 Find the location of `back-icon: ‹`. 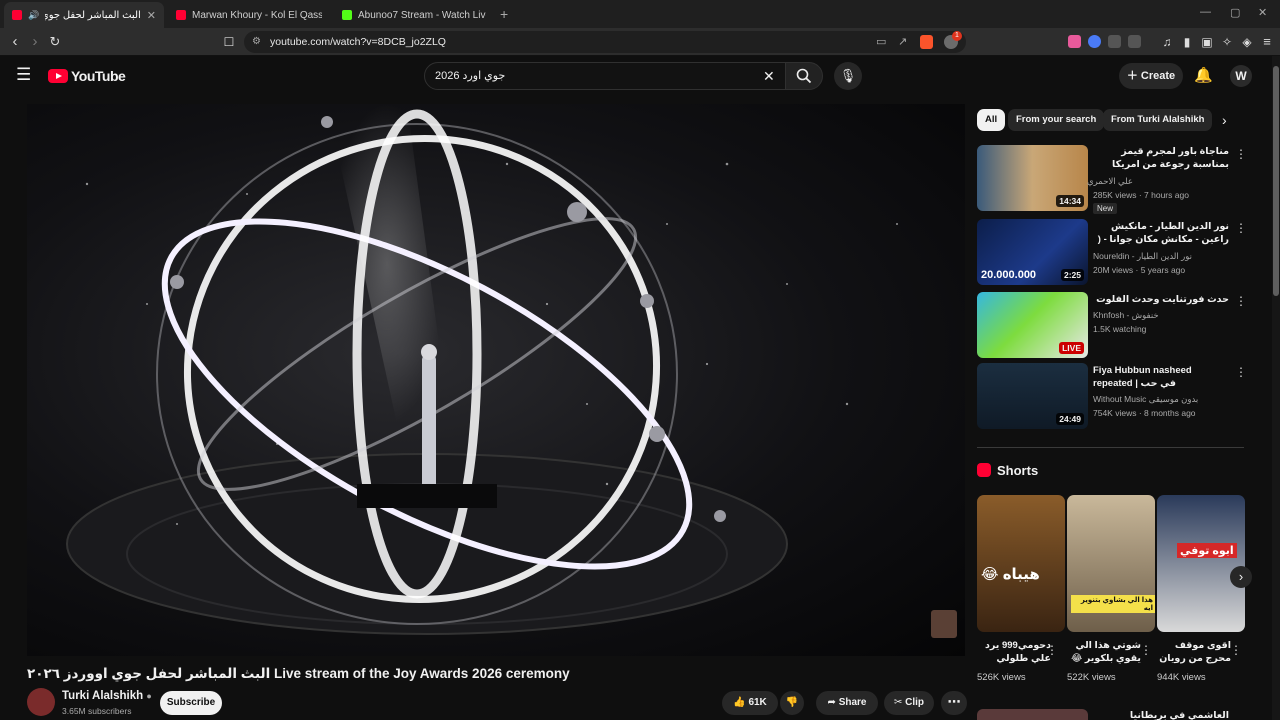

back-icon: ‹ is located at coordinates (15, 42).